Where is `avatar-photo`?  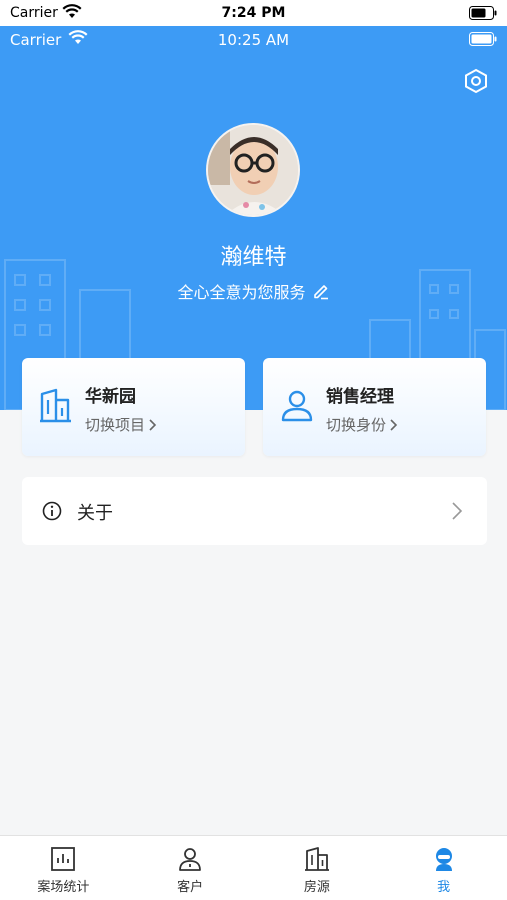
avatar-photo is located at coordinates (253, 170).